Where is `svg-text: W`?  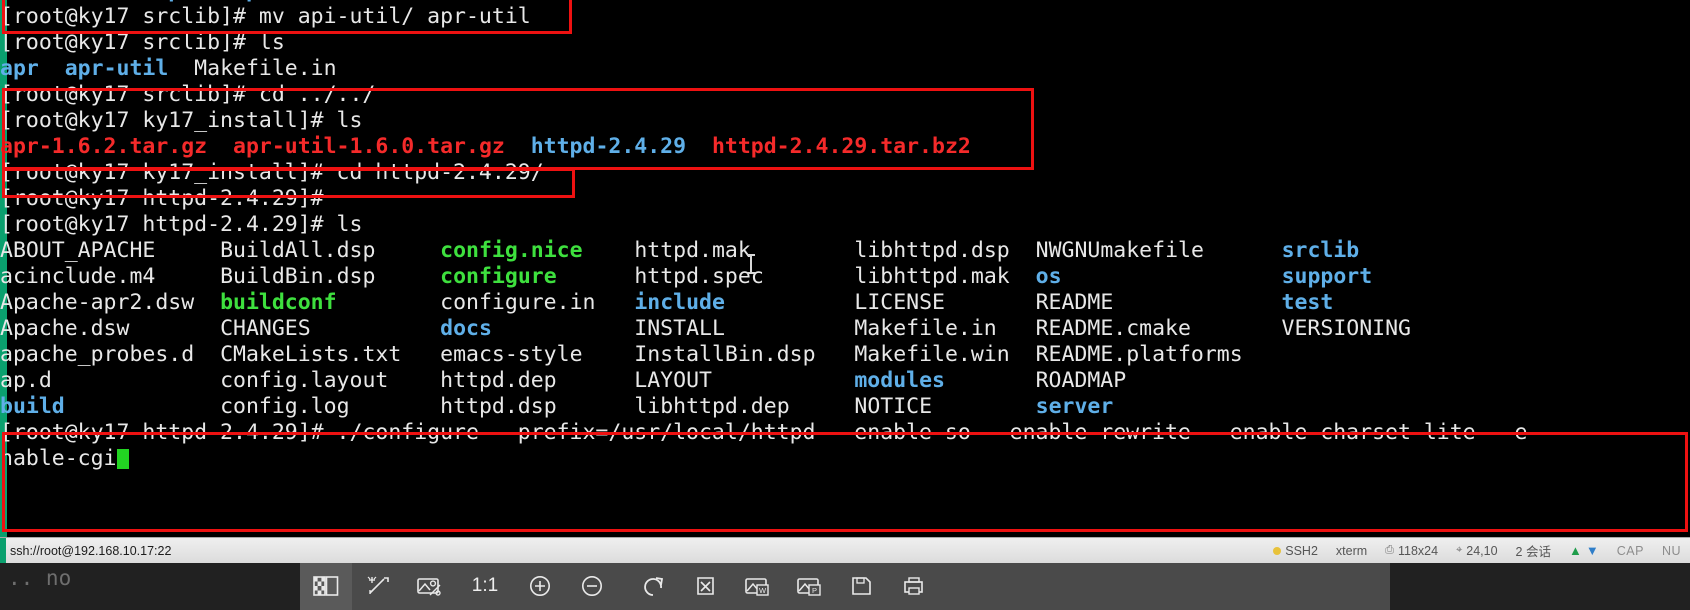
svg-text: W is located at coordinates (763, 590).